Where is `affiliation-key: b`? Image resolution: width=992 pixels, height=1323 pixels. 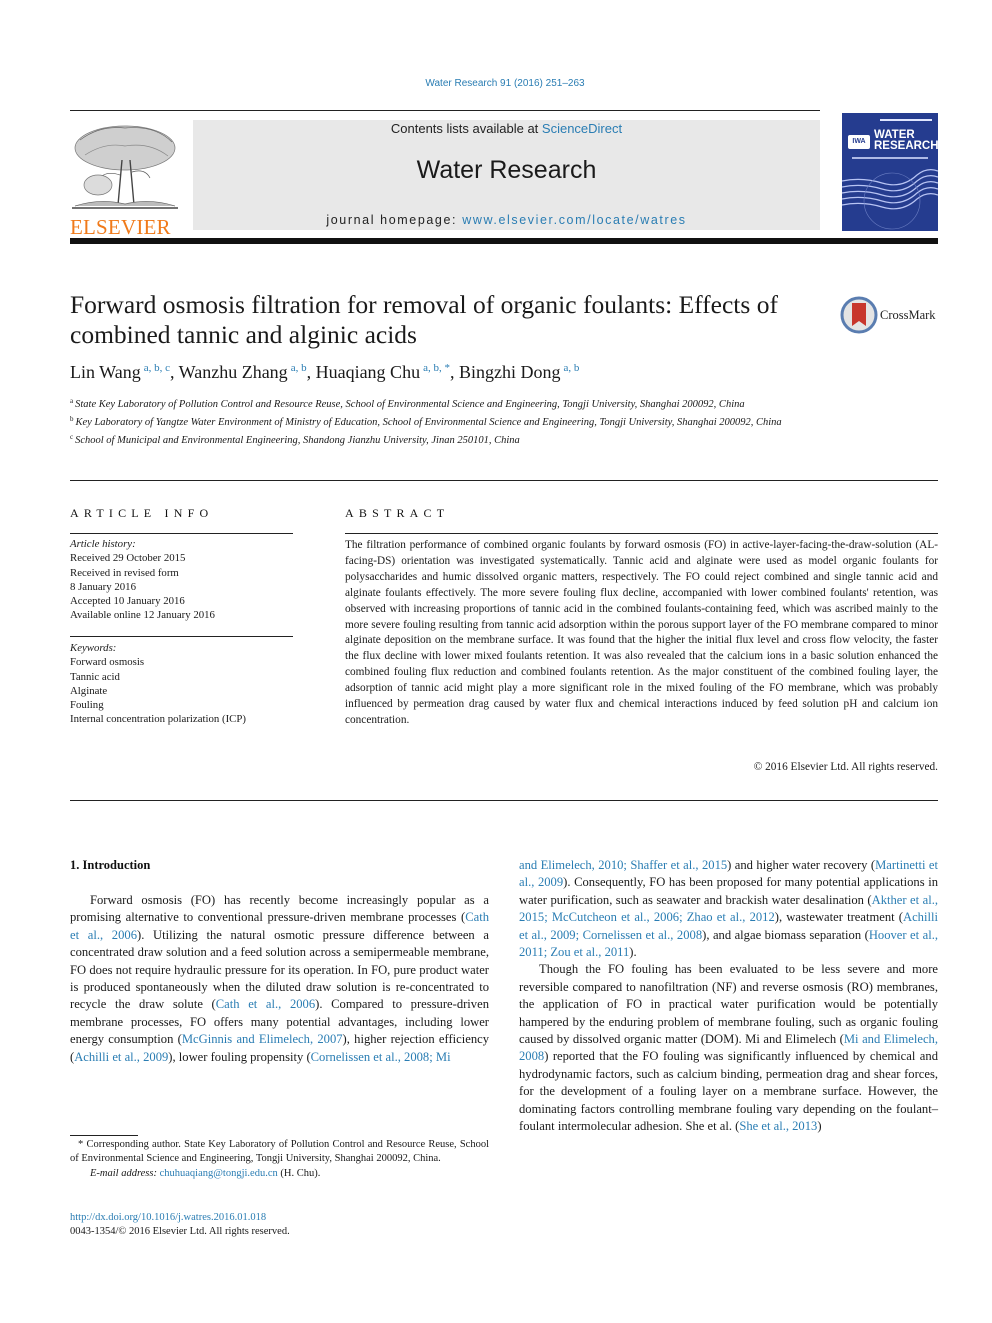
affiliation-key: b is located at coordinates (72, 419).